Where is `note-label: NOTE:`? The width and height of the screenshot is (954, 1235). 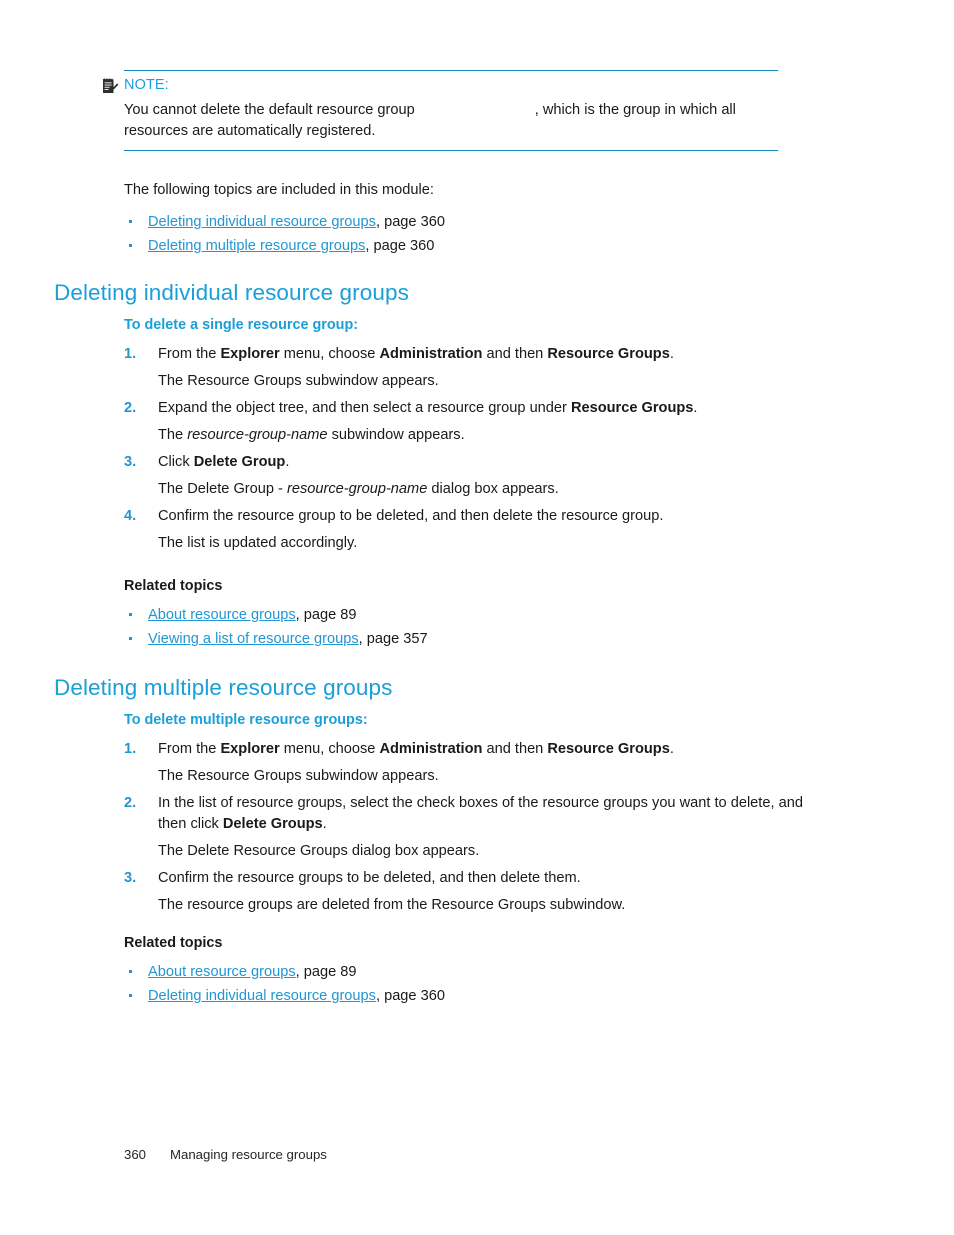 note-label: NOTE: is located at coordinates (146, 85).